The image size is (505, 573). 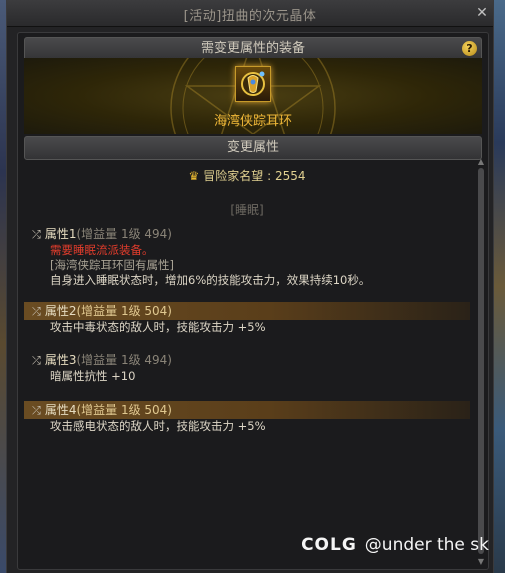 I want to click on colg-logo: COLG, so click(x=329, y=545).